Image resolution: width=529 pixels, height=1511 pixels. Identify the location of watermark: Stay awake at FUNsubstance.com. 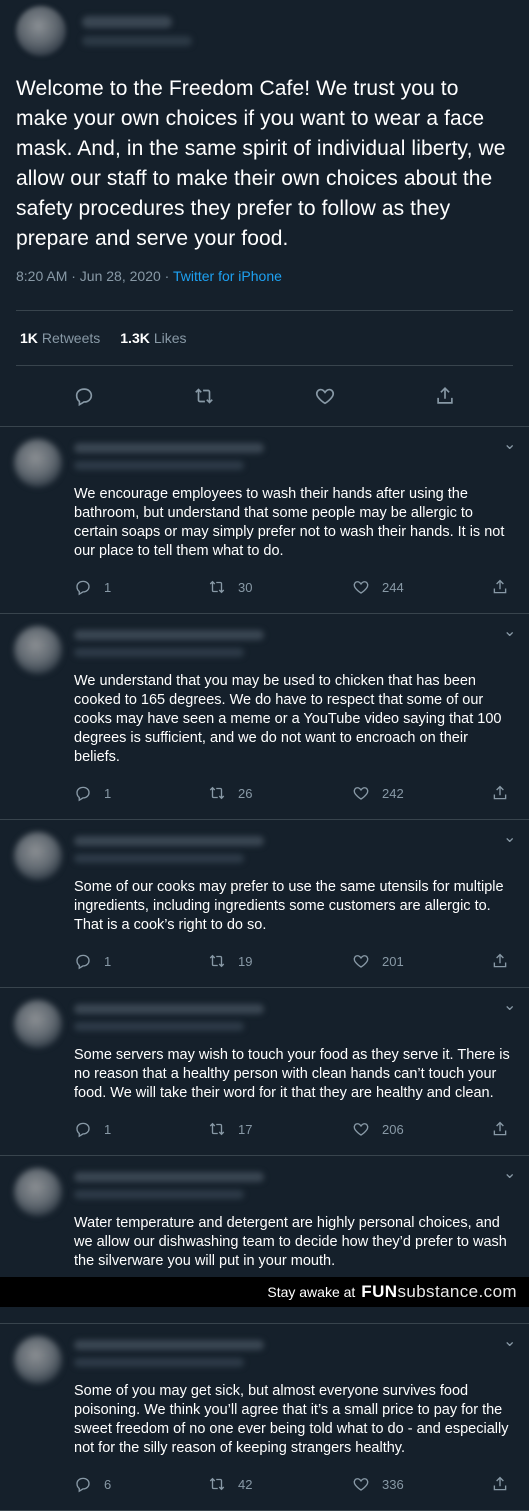
(264, 1292).